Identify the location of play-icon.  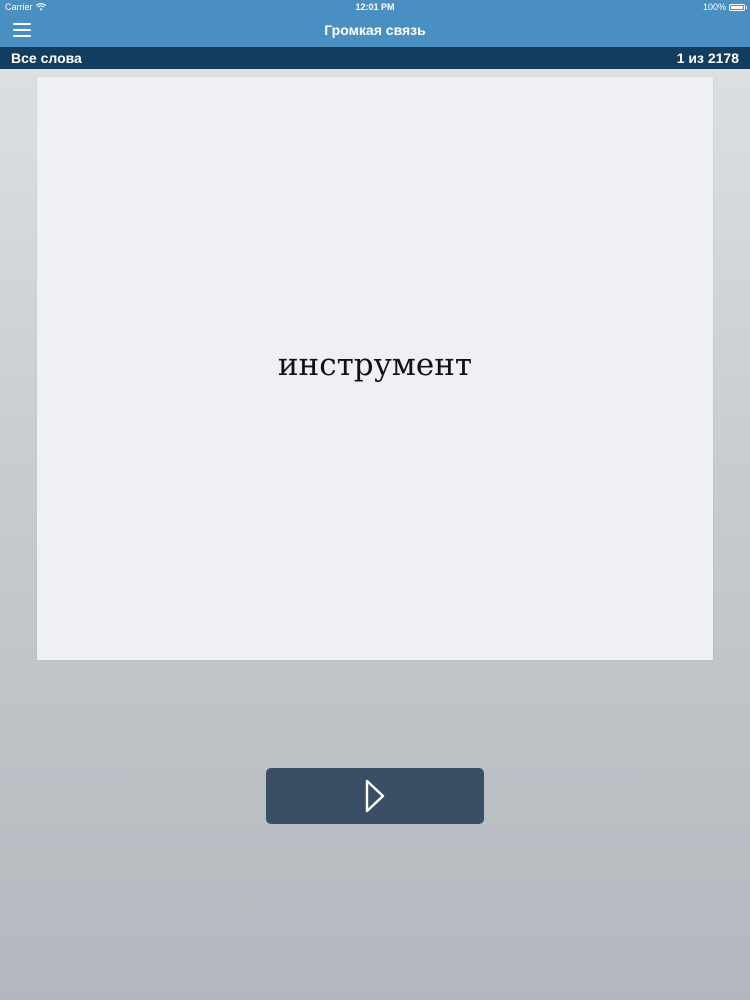
(375, 796).